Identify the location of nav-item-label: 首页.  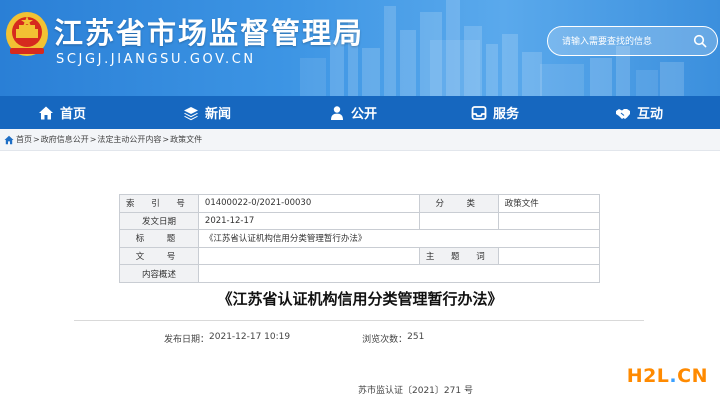
(73, 114).